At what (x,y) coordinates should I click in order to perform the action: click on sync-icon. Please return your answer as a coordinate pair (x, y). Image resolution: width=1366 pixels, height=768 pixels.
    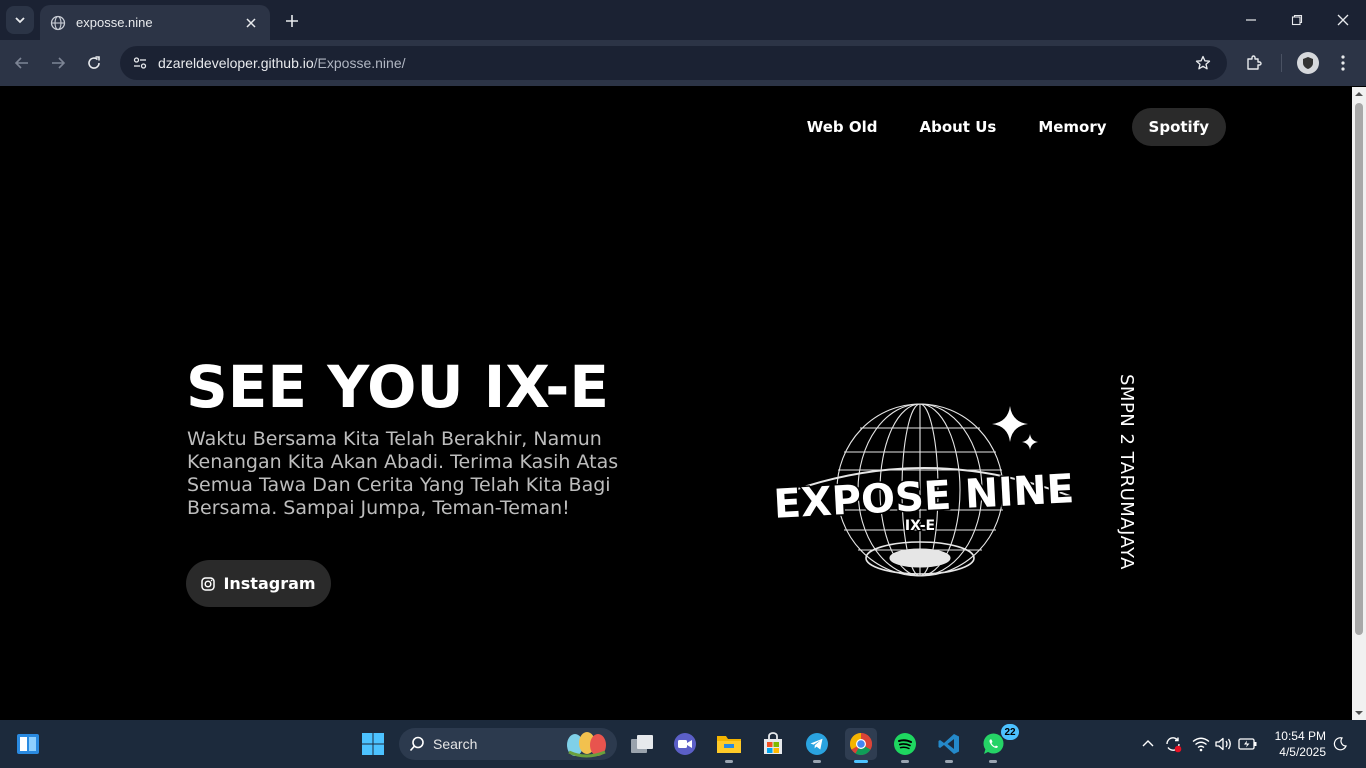
    Looking at the image, I should click on (1174, 745).